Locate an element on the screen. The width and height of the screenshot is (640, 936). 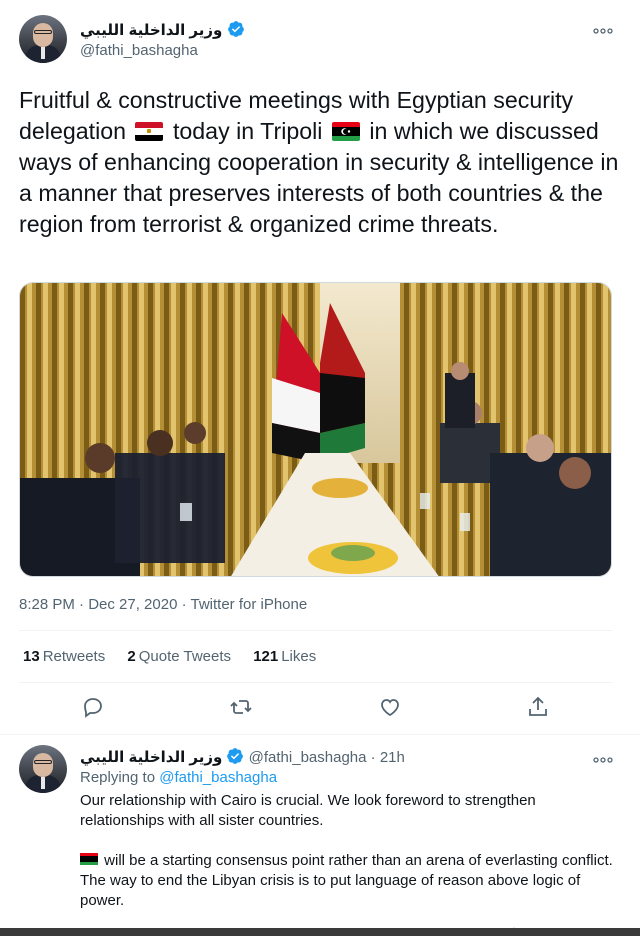
egypt-flag-icon is located at coordinates (149, 131).